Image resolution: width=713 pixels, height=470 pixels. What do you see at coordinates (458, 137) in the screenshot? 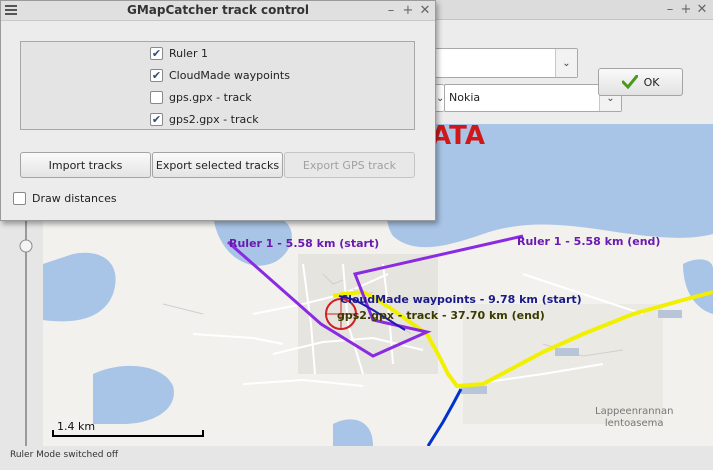
I see `map-brand-text: ATA` at bounding box center [458, 137].